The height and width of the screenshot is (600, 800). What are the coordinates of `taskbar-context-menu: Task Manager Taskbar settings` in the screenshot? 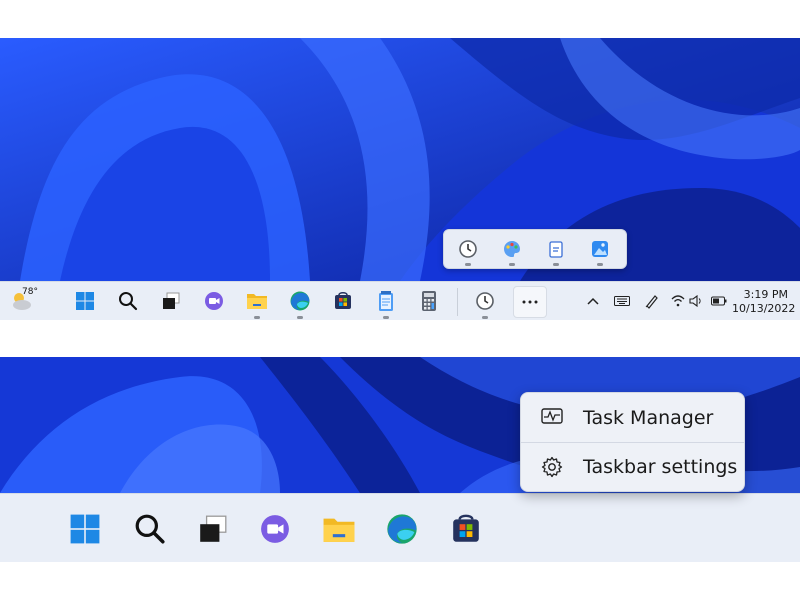 It's located at (632, 442).